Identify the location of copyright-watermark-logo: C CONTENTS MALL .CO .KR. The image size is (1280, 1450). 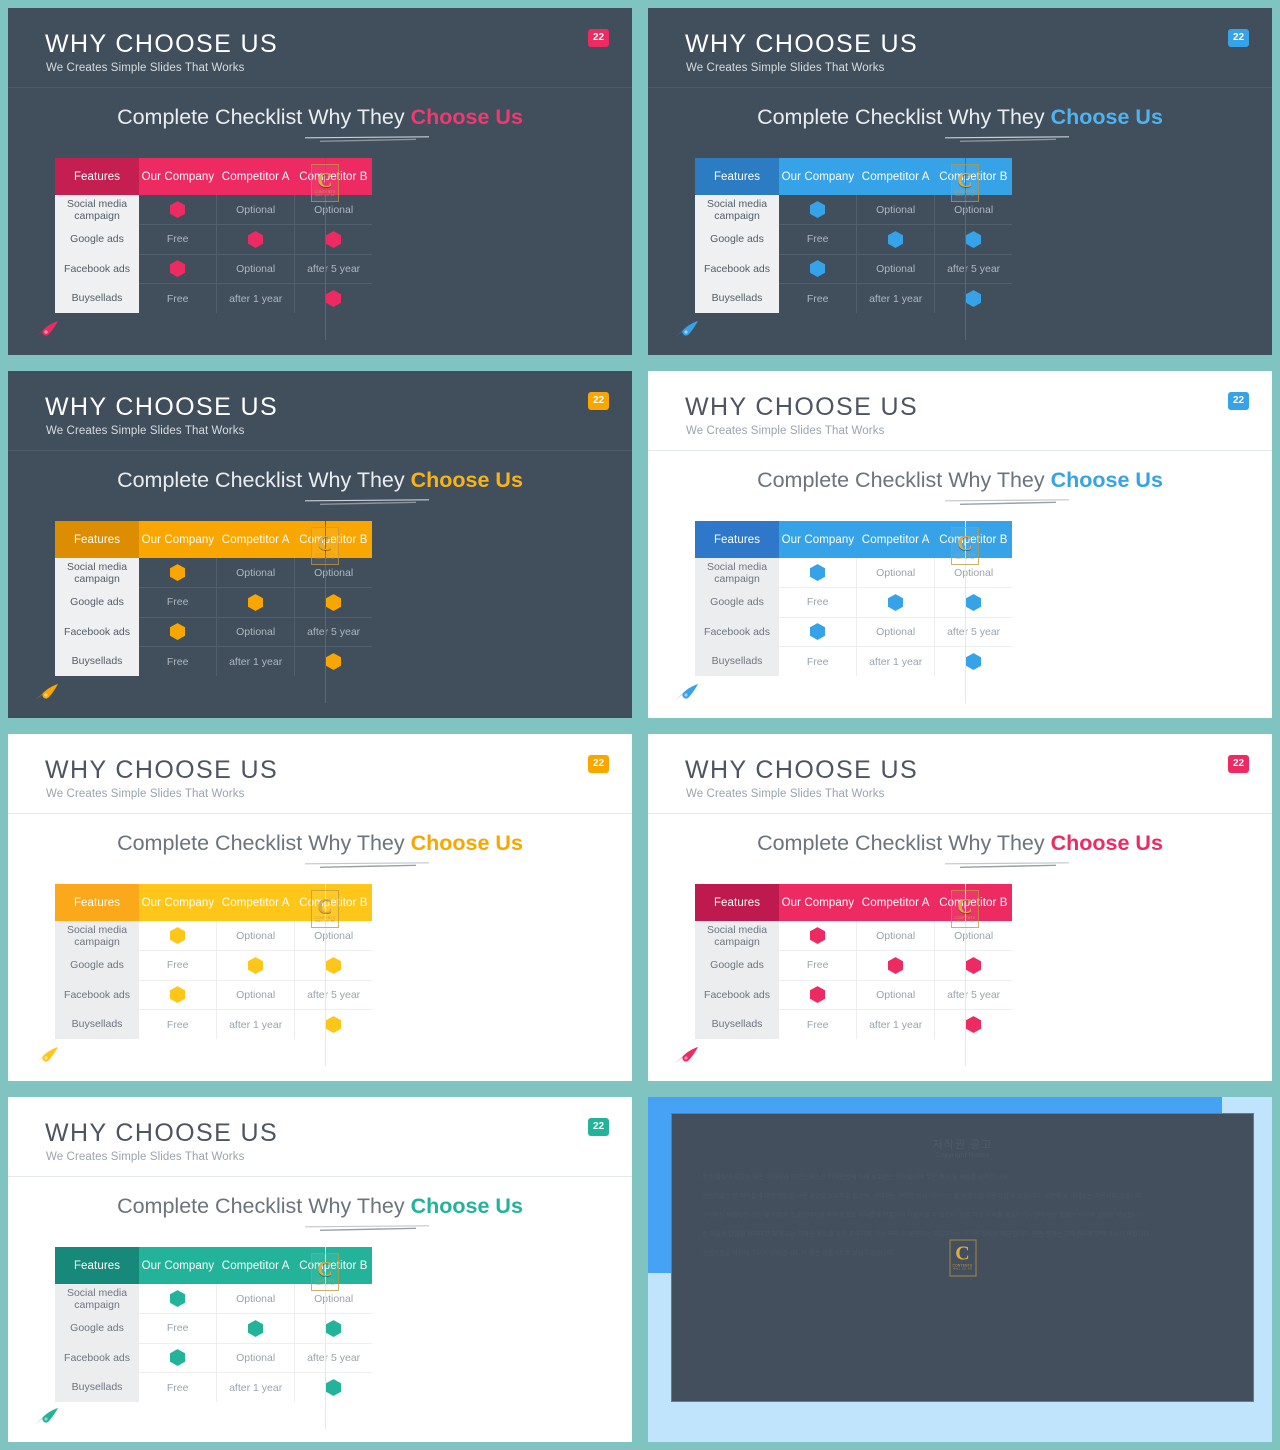
(962, 1257).